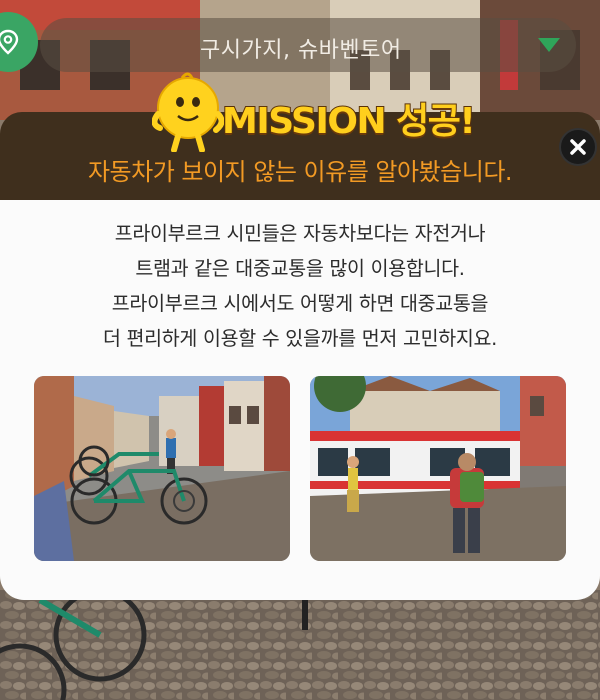 Image resolution: width=600 pixels, height=700 pixels. What do you see at coordinates (300, 233) in the screenshot?
I see `description-line: 프라이부르크 시민들은 자동차보다는 자전거나` at bounding box center [300, 233].